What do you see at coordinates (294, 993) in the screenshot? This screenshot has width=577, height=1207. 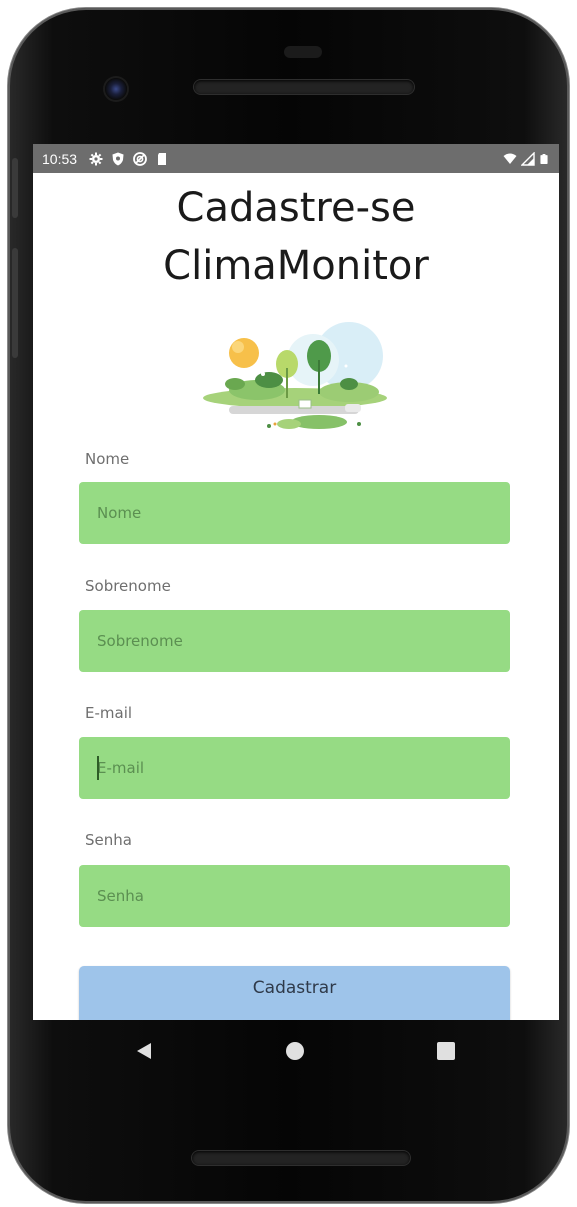 I see `cadastrar-button: Cadastrar` at bounding box center [294, 993].